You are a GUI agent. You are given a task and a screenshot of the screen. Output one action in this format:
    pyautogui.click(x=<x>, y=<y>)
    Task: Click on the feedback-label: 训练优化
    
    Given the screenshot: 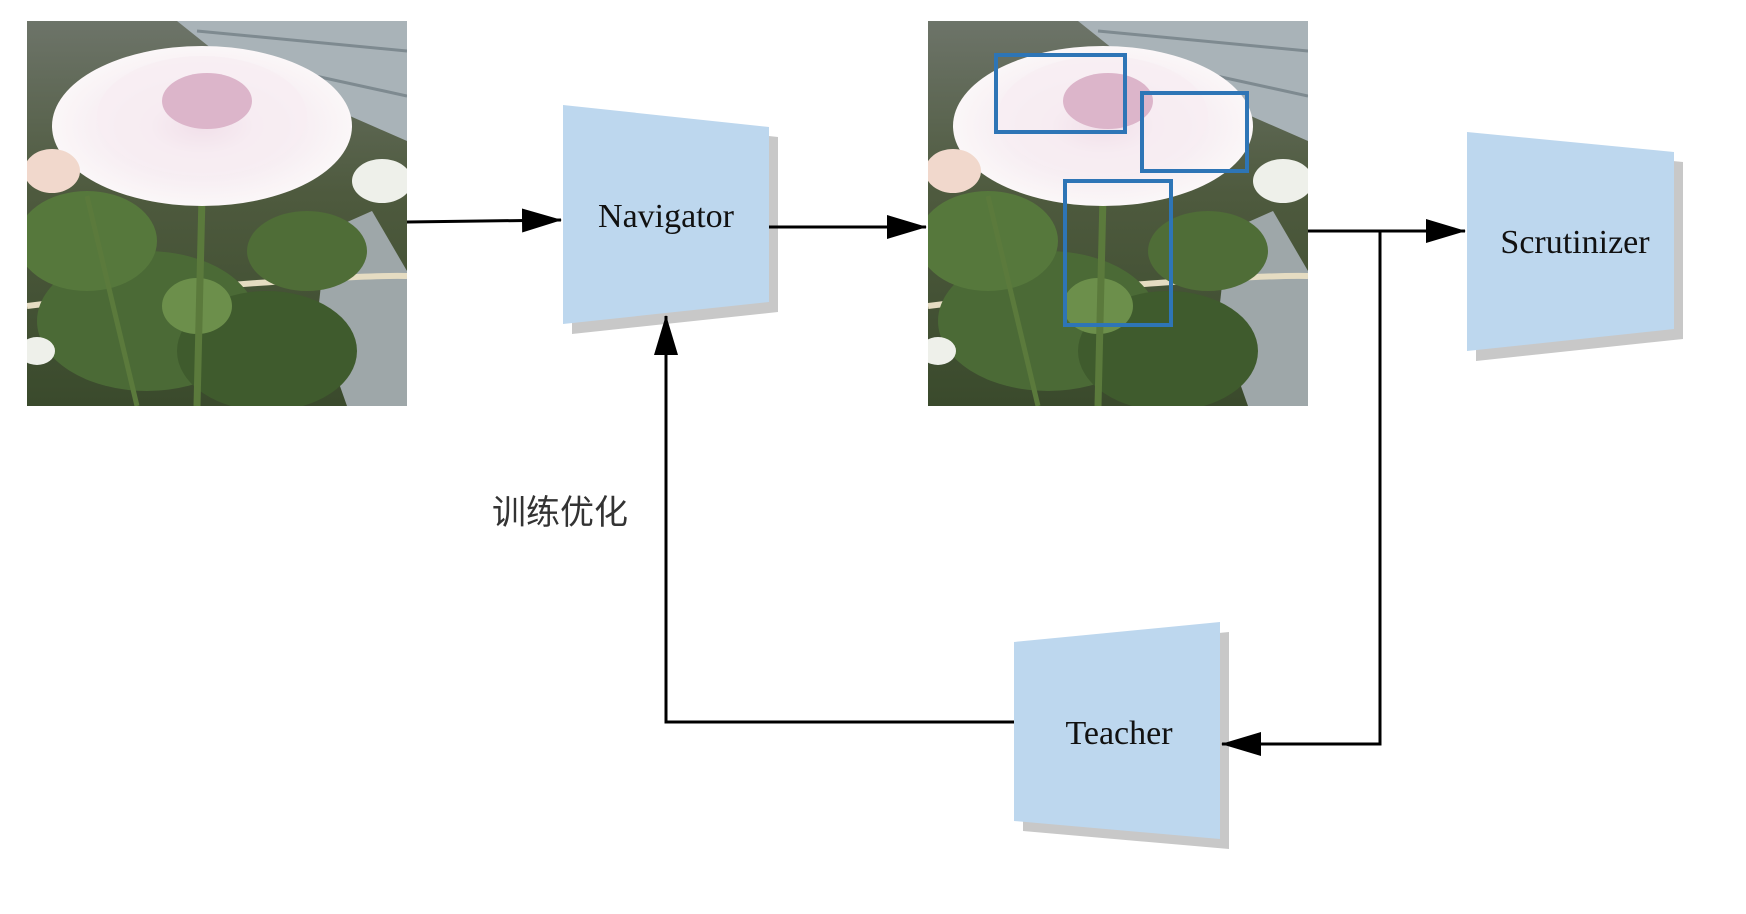 What is the action you would take?
    pyautogui.click(x=560, y=513)
    